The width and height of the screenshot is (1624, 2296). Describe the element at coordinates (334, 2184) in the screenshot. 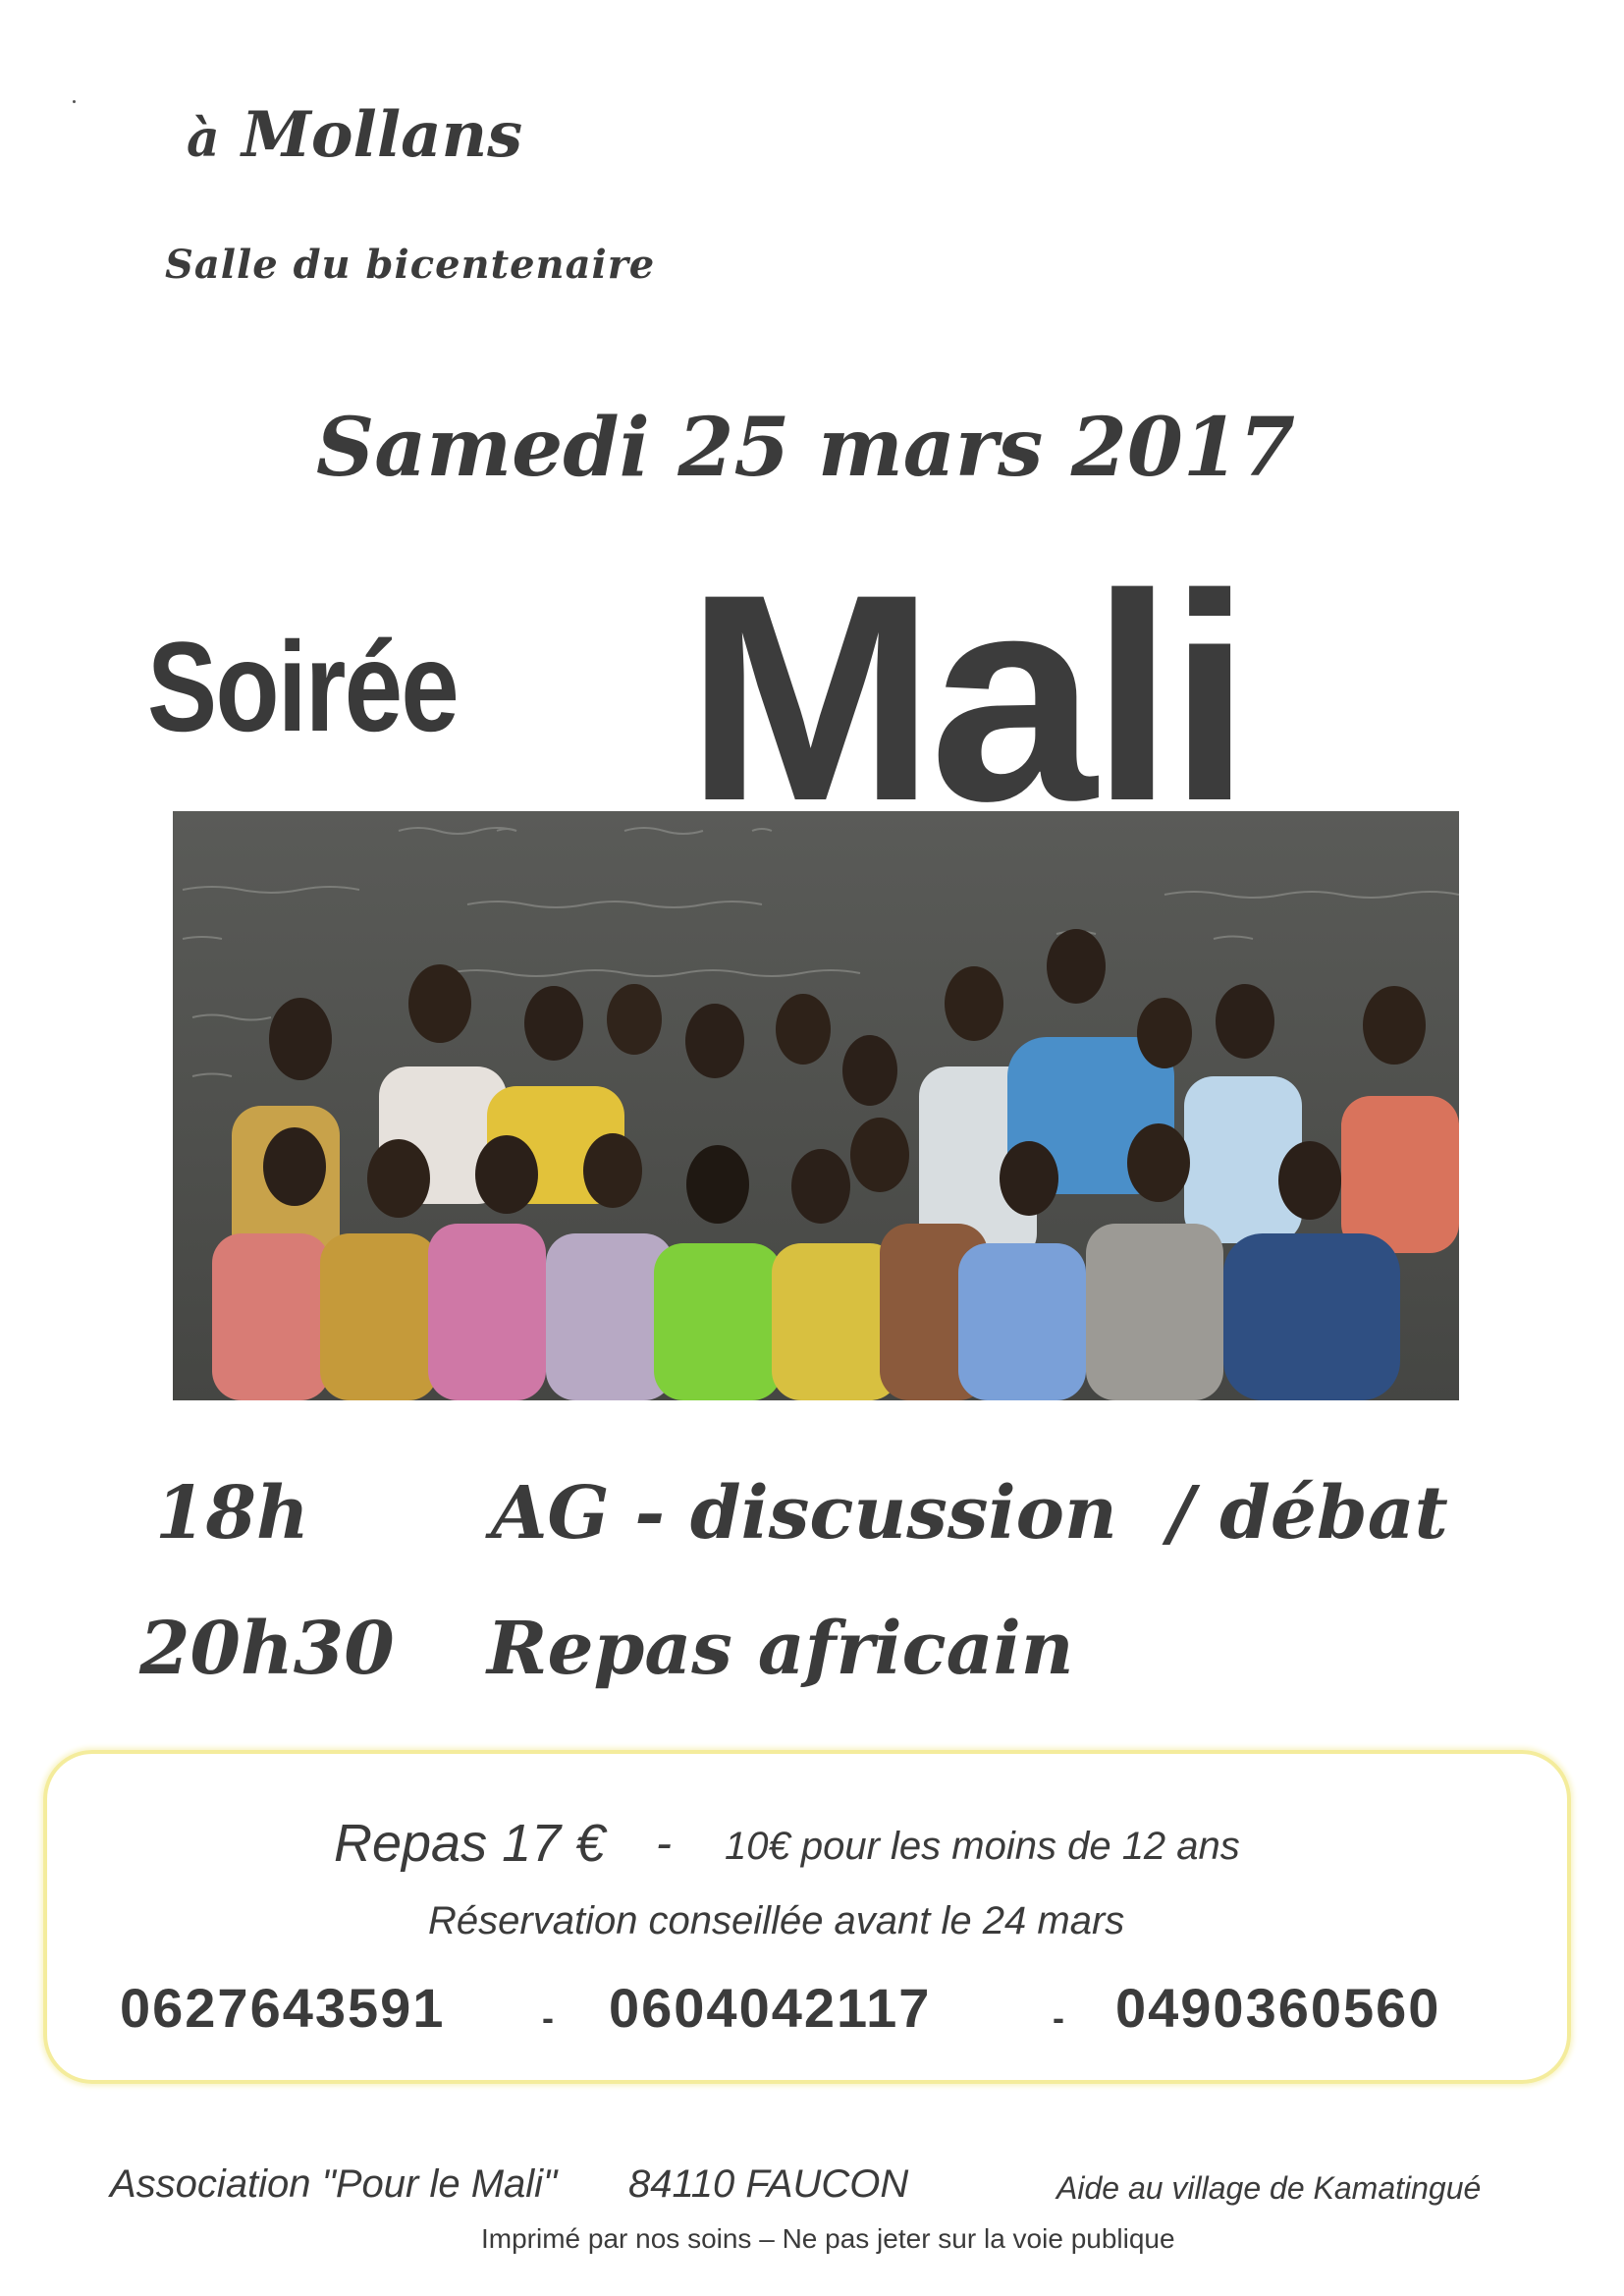

I see `association-name: Association "Pour le Mali"` at that location.